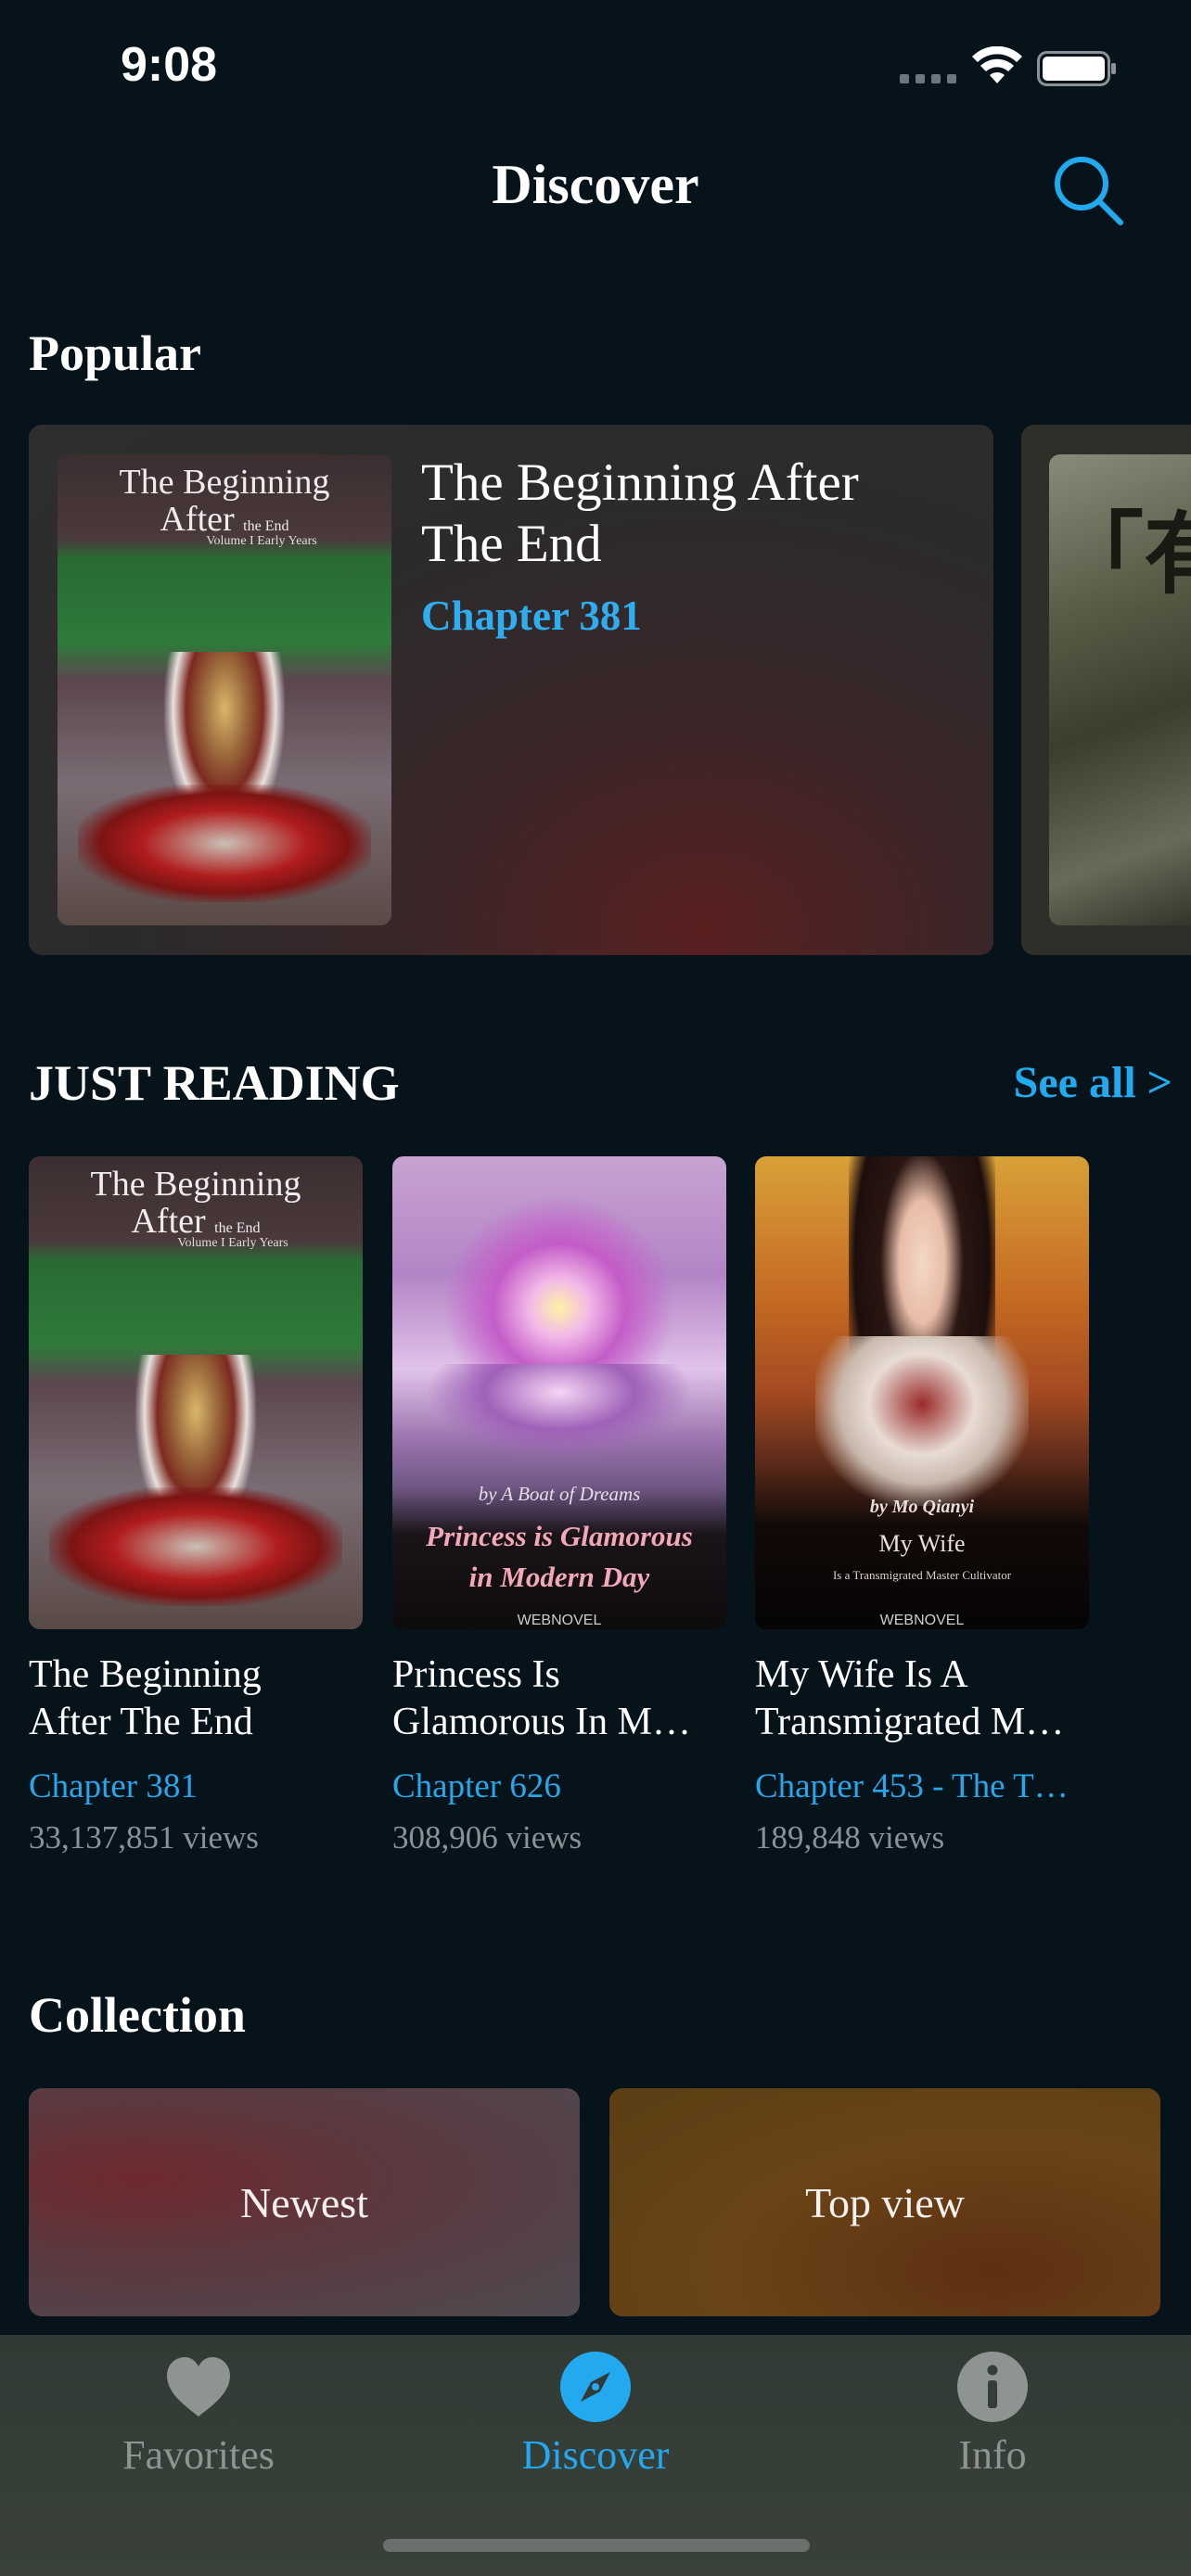 Image resolution: width=1191 pixels, height=2576 pixels. What do you see at coordinates (115, 353) in the screenshot?
I see `section-title-popular: Popular` at bounding box center [115, 353].